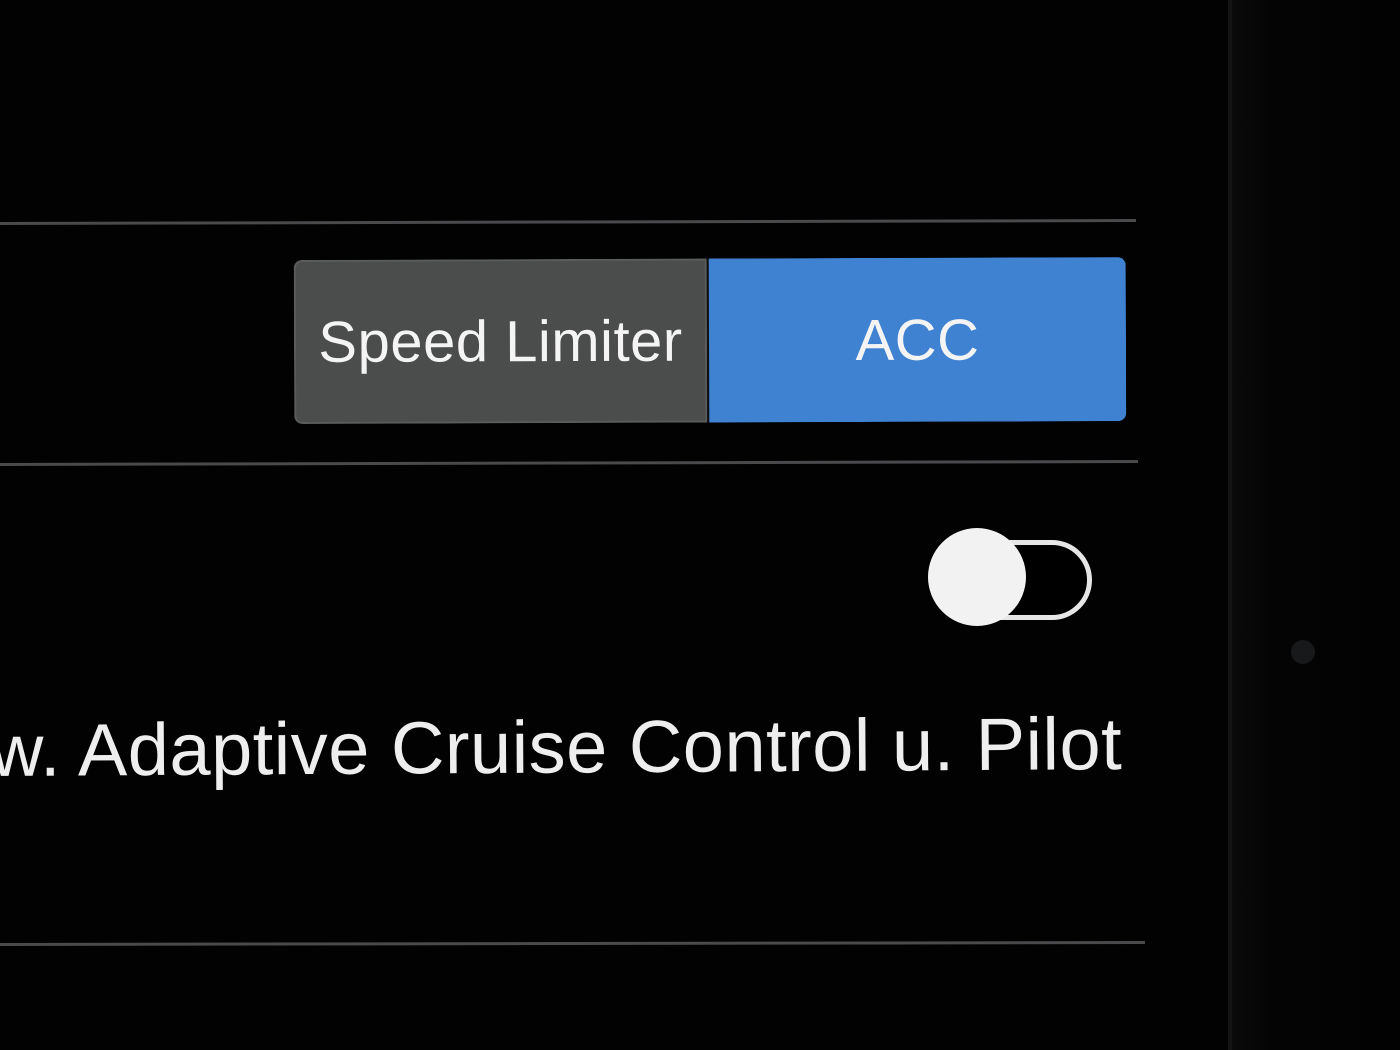 This screenshot has height=1050, width=1400. I want to click on display-bezel, so click(1316, 525).